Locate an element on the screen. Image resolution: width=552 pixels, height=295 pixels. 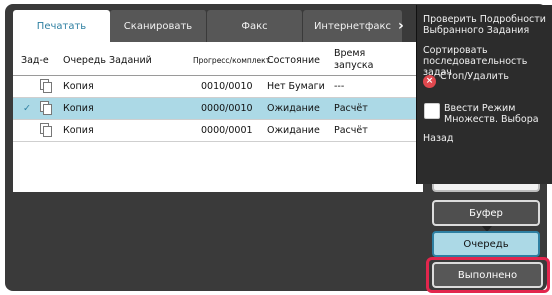
header-start-time: Время запуска is located at coordinates (354, 59).